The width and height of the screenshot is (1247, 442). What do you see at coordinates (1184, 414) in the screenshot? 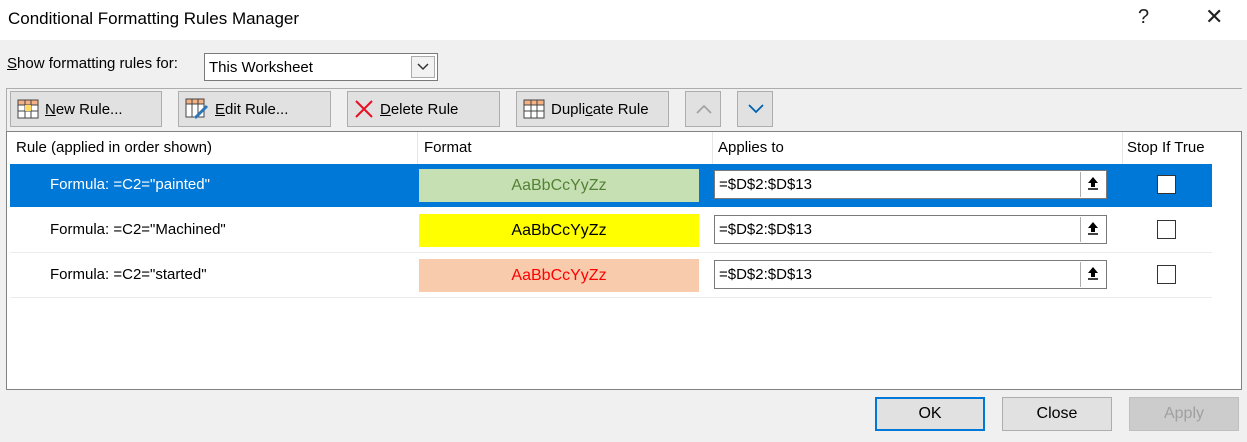
I see `apply-button: Apply` at bounding box center [1184, 414].